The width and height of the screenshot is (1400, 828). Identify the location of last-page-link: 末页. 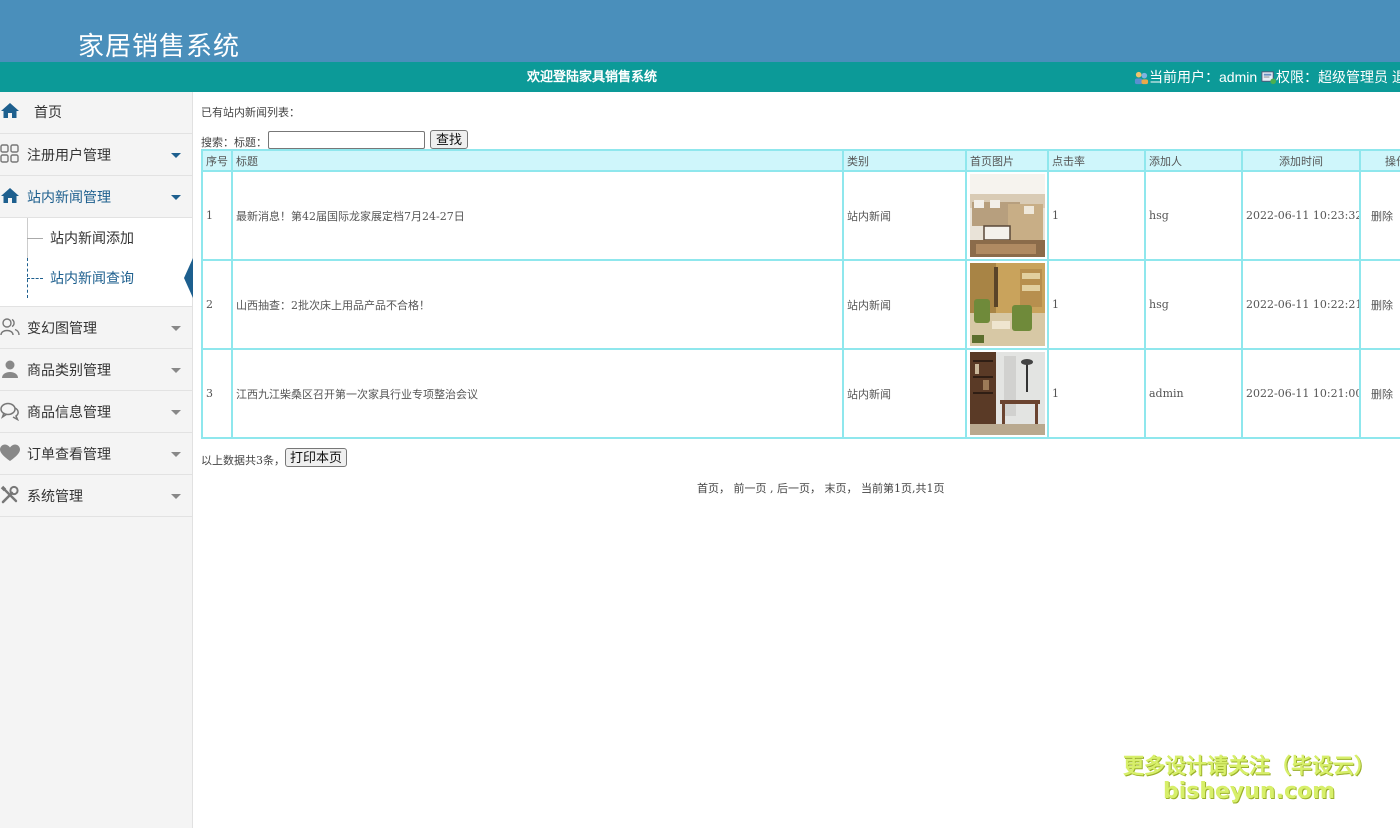
(836, 488).